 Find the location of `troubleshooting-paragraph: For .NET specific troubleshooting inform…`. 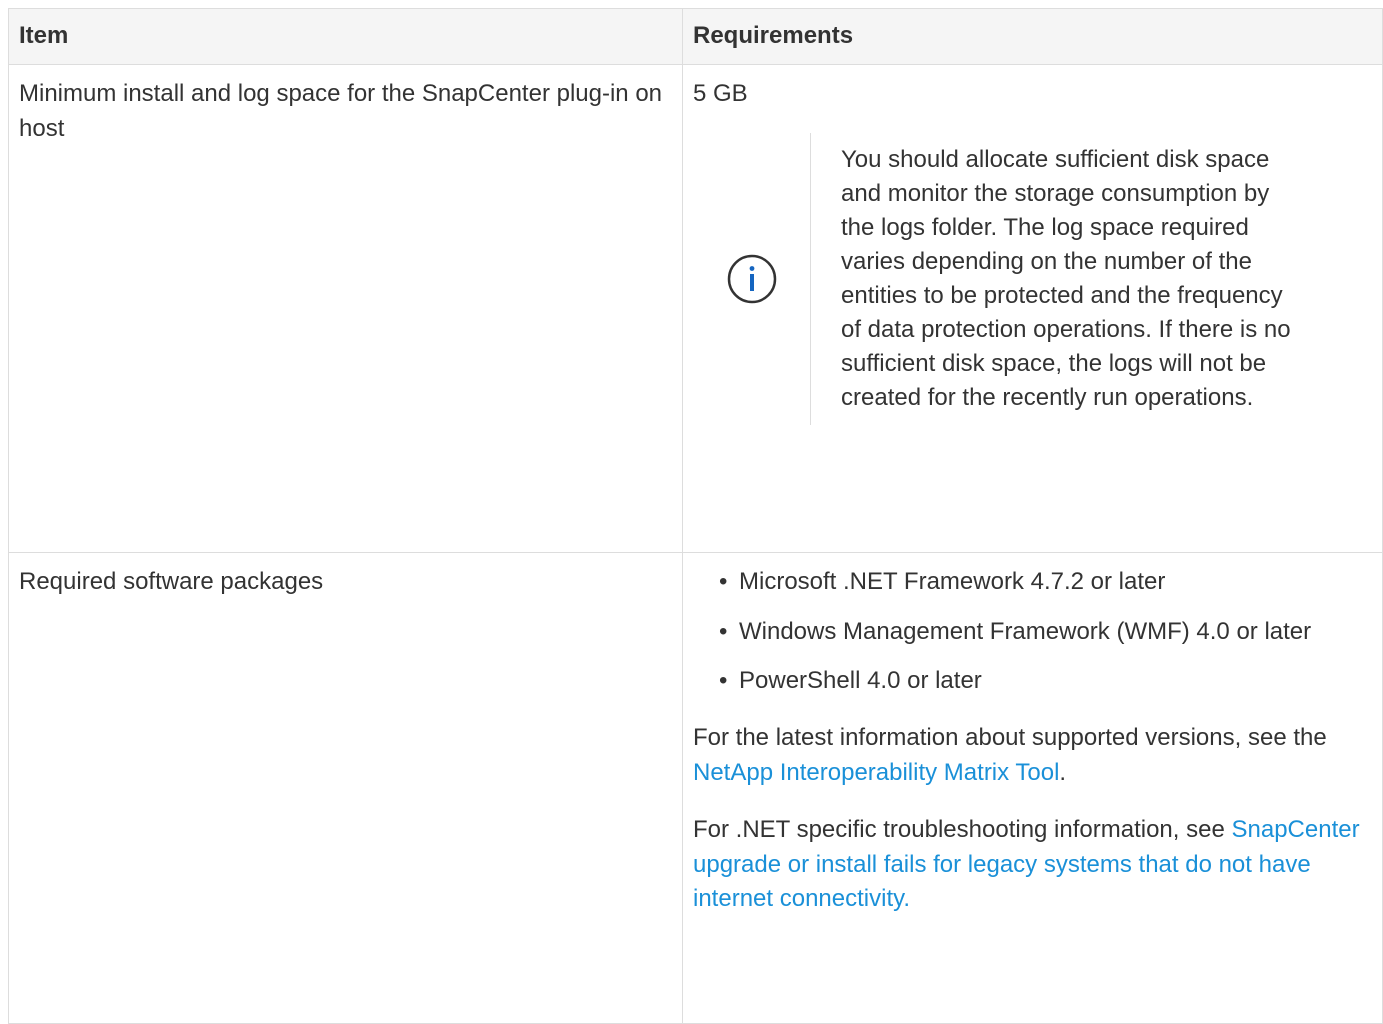

troubleshooting-paragraph: For .NET specific troubleshooting inform… is located at coordinates (1033, 865).